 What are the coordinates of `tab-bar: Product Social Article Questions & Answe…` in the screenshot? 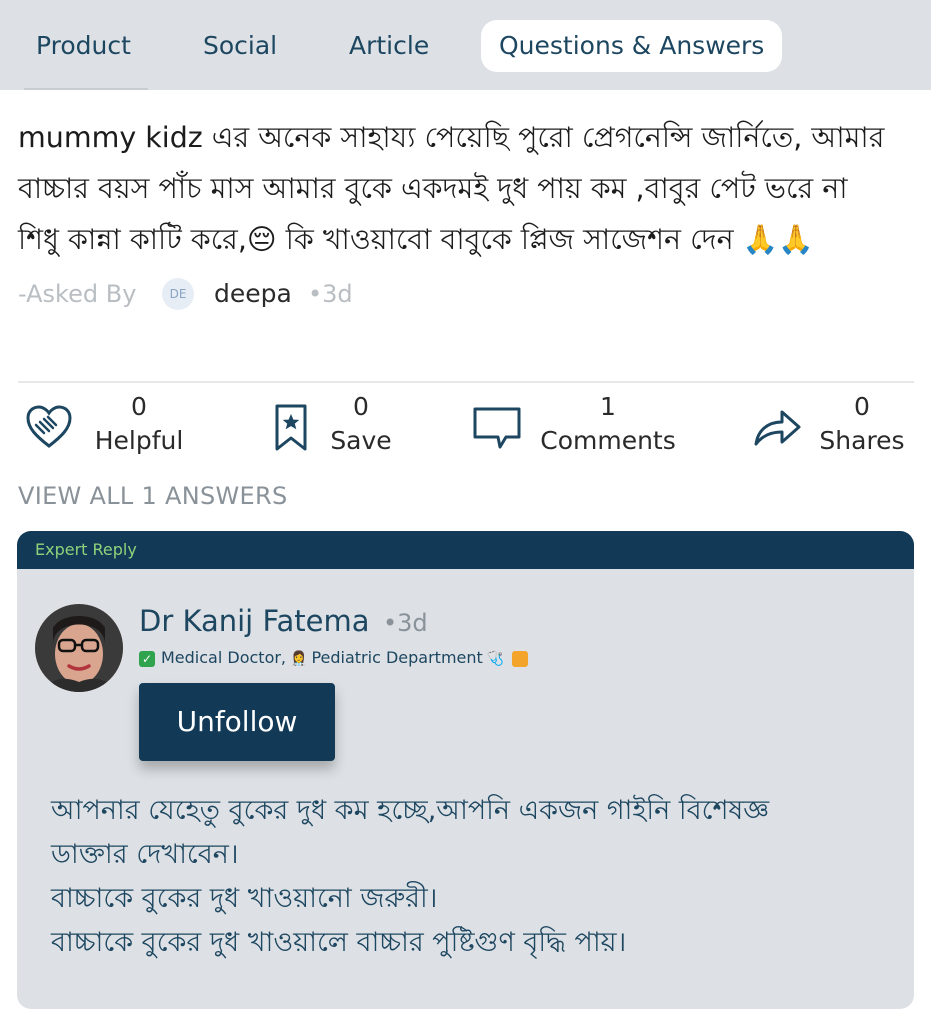 It's located at (465, 45).